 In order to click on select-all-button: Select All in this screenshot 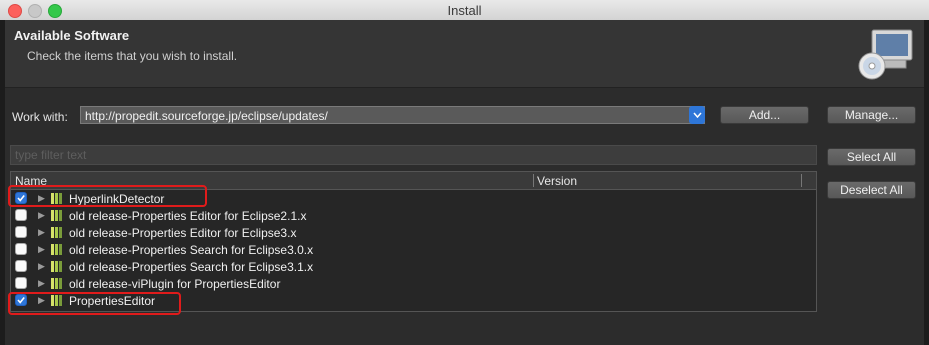, I will do `click(871, 157)`.